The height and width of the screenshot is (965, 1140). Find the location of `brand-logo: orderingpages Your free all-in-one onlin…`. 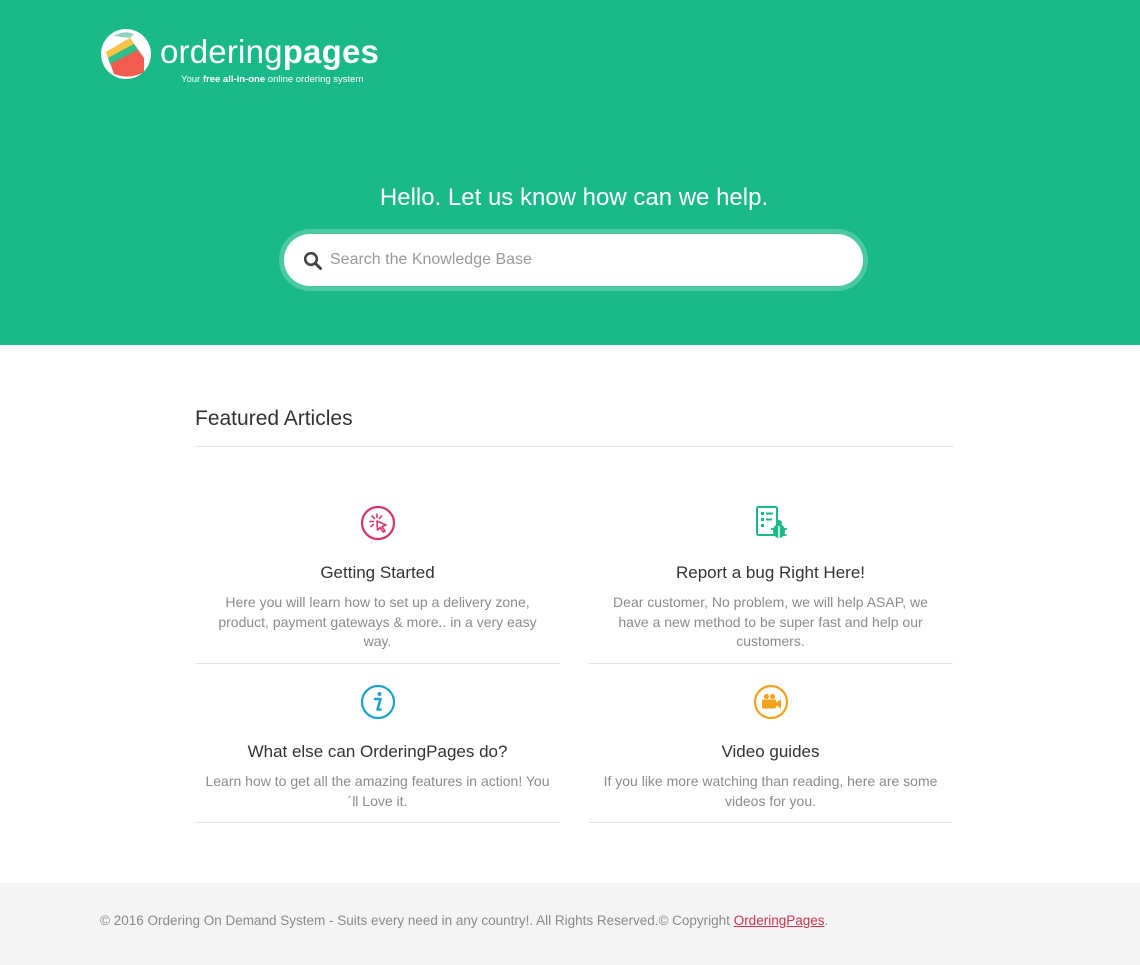

brand-logo: orderingpages Your free all-in-one onlin… is located at coordinates (250, 59).